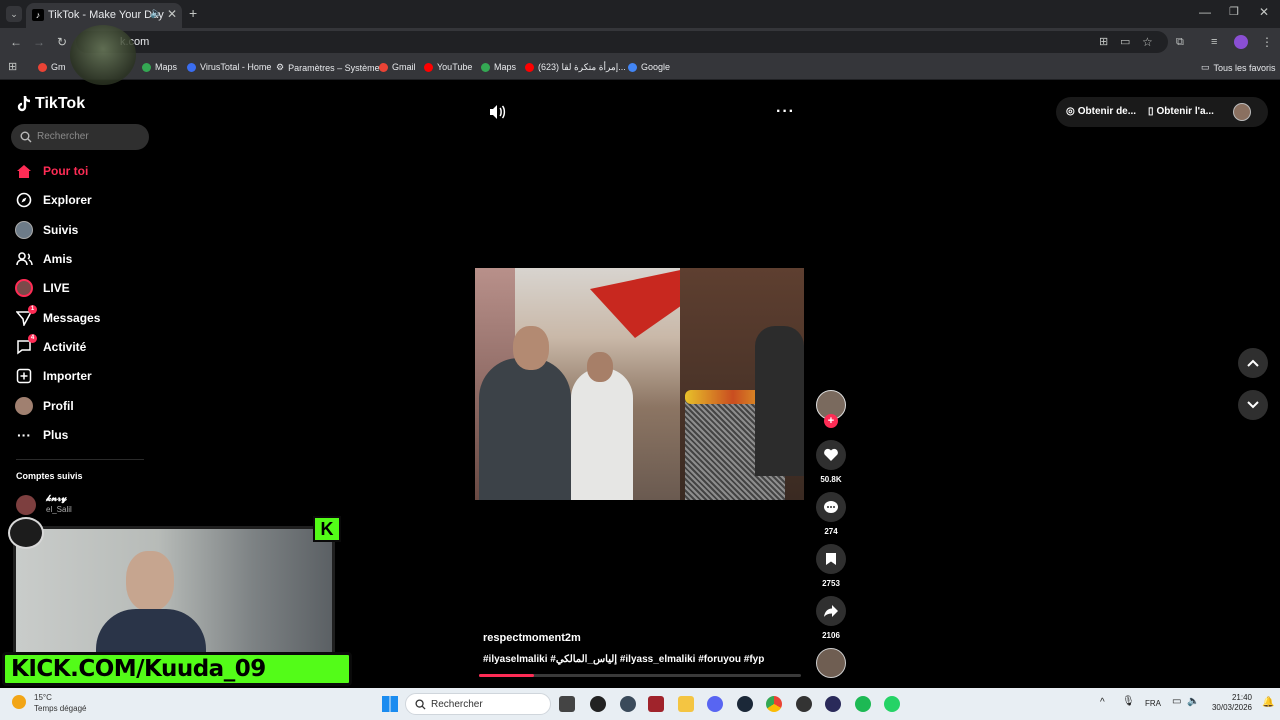 Image resolution: width=1280 pixels, height=720 pixels. I want to click on search-input: Rechercher, so click(80, 137).